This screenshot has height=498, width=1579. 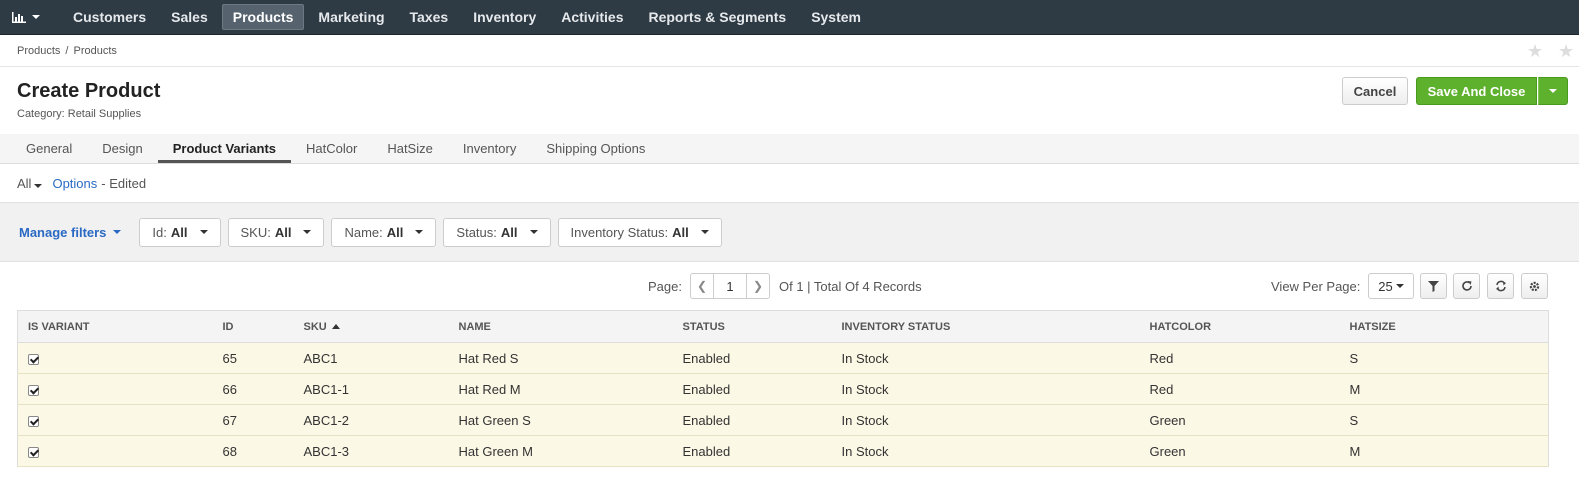 I want to click on tab-hatsize: HatSize, so click(x=410, y=148).